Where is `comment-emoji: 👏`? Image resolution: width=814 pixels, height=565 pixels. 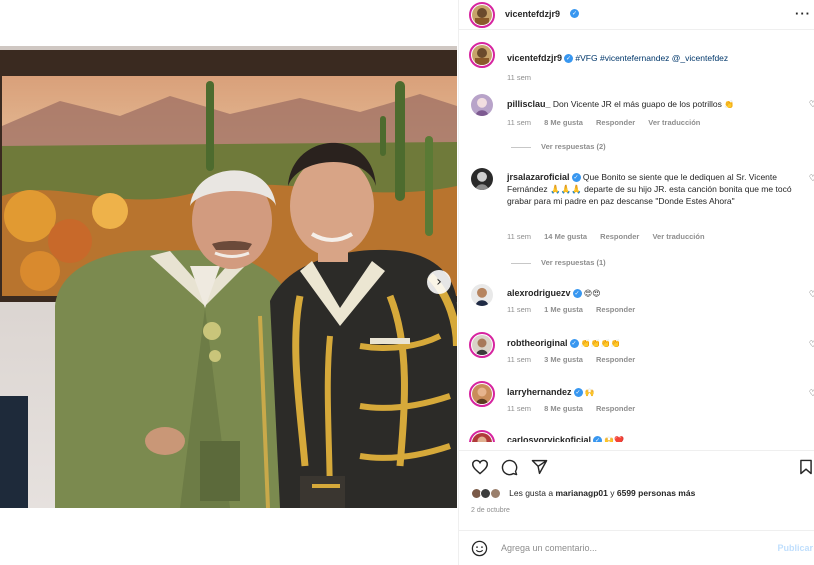
comment-emoji: 👏 is located at coordinates (729, 104).